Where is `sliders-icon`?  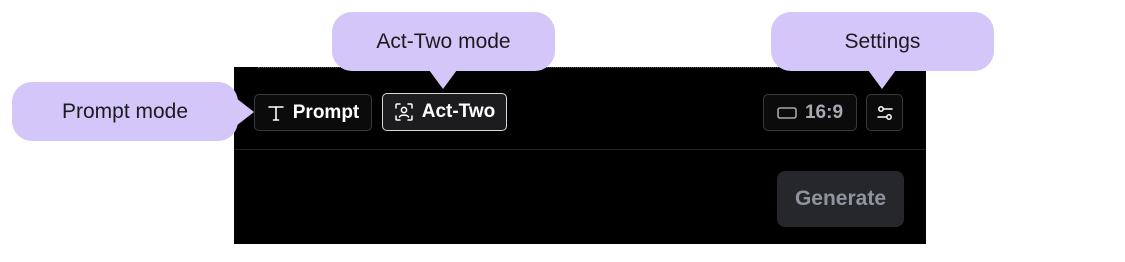
sliders-icon is located at coordinates (885, 113).